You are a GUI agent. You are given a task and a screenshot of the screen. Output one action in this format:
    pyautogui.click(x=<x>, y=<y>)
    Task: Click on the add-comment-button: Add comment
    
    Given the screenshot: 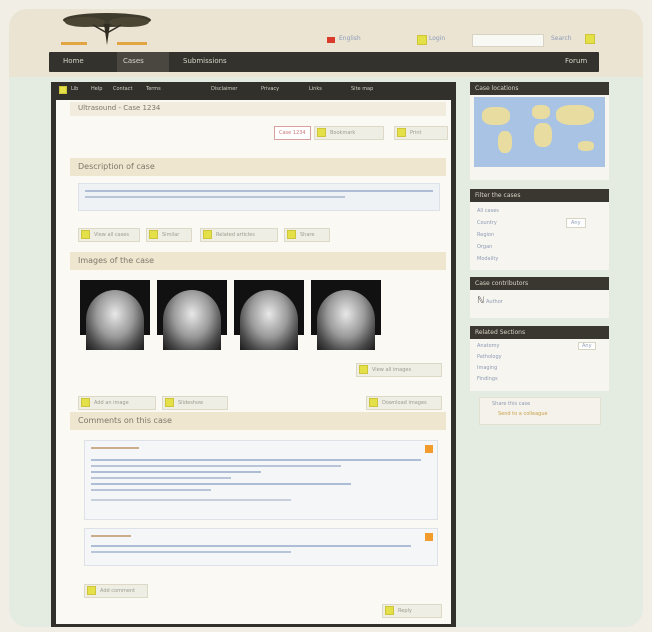 What is the action you would take?
    pyautogui.click(x=116, y=591)
    